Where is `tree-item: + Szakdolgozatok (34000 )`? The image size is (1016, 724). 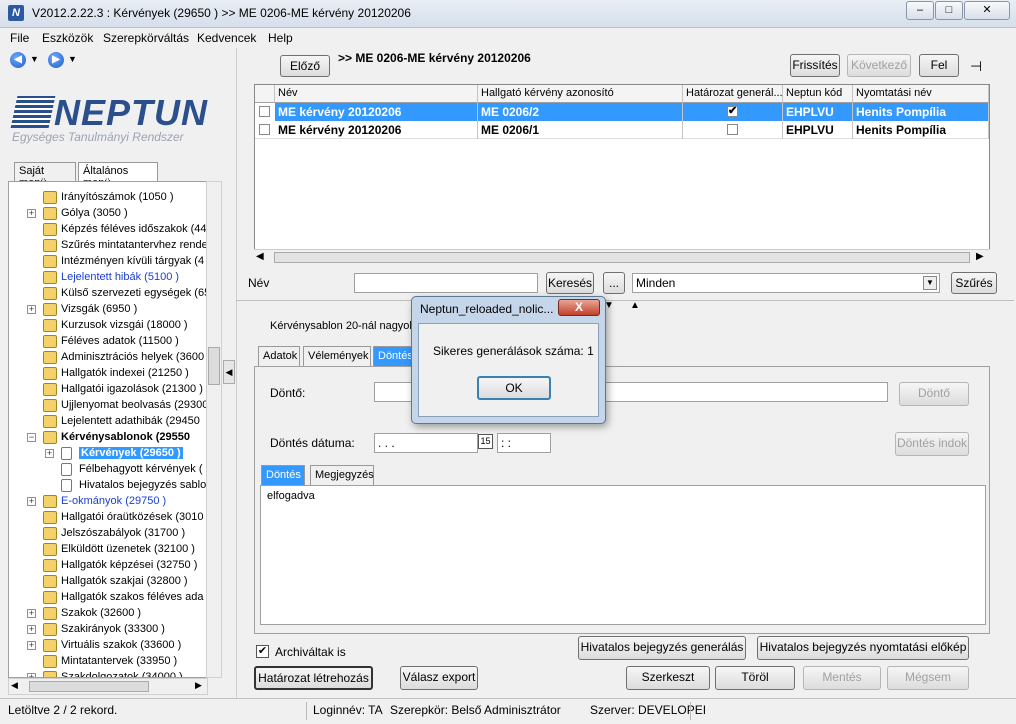 tree-item: + Szakdolgozatok (34000 ) is located at coordinates (108, 673).